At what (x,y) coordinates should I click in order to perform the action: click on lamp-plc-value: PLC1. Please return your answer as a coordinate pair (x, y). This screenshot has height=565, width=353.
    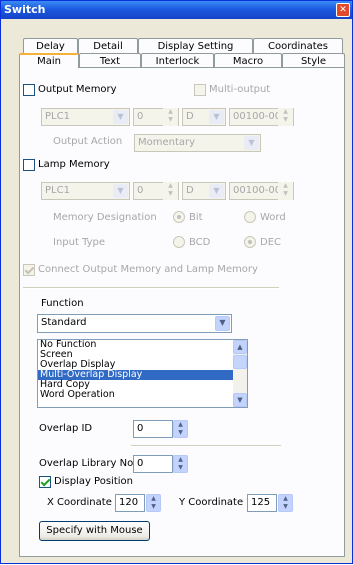
    Looking at the image, I should click on (57, 190).